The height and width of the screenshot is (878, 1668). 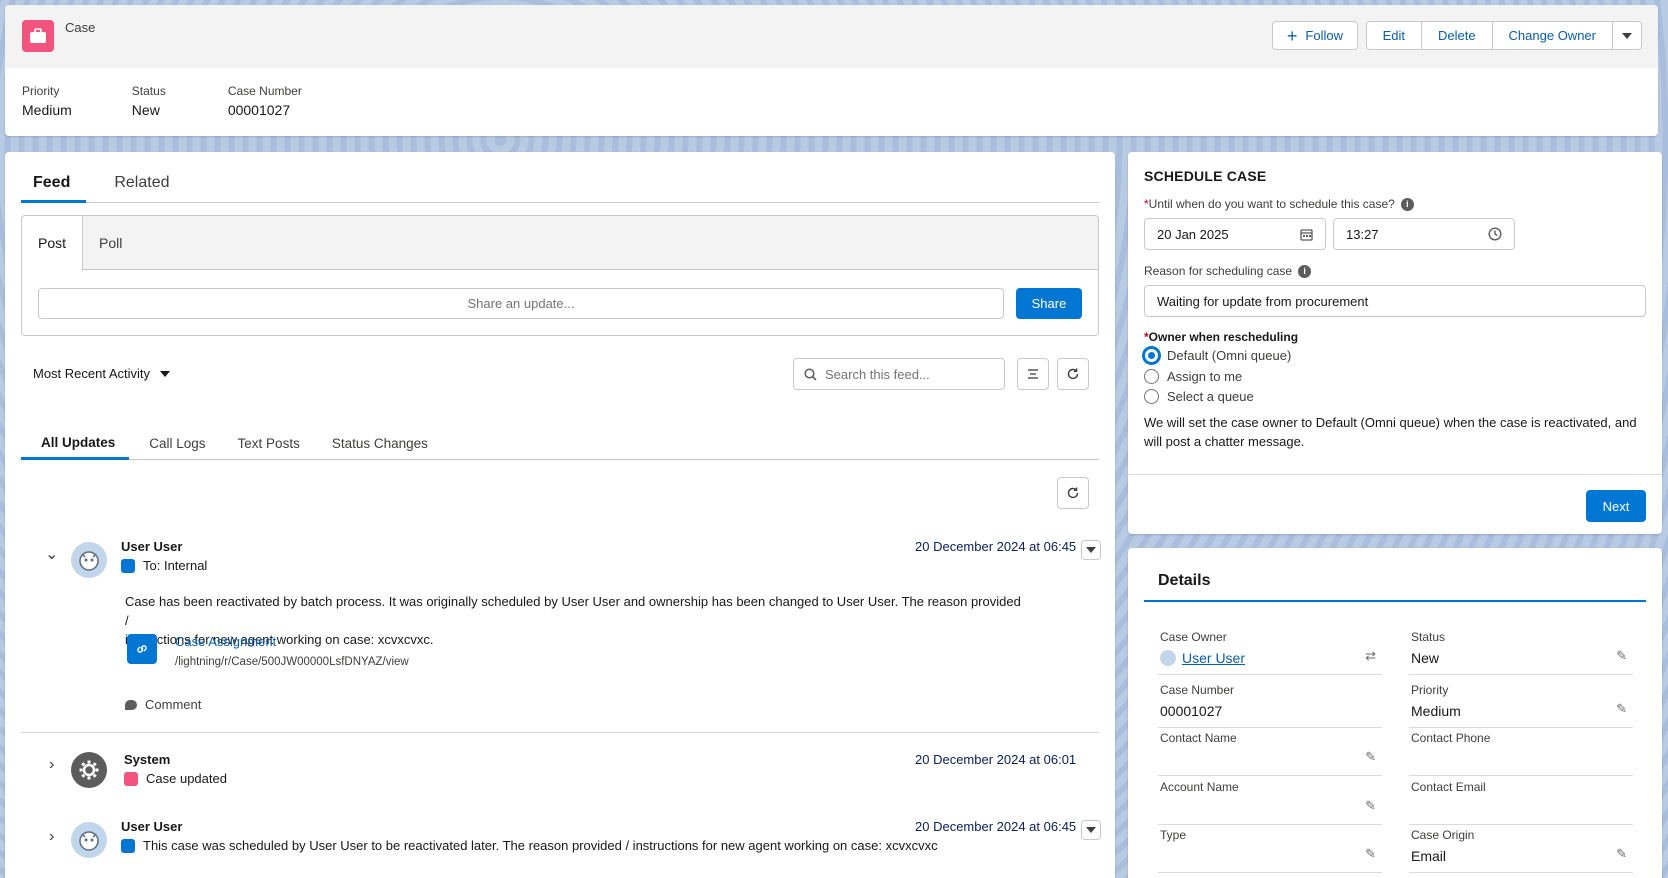 I want to click on field-value: User User, so click(x=1202, y=658).